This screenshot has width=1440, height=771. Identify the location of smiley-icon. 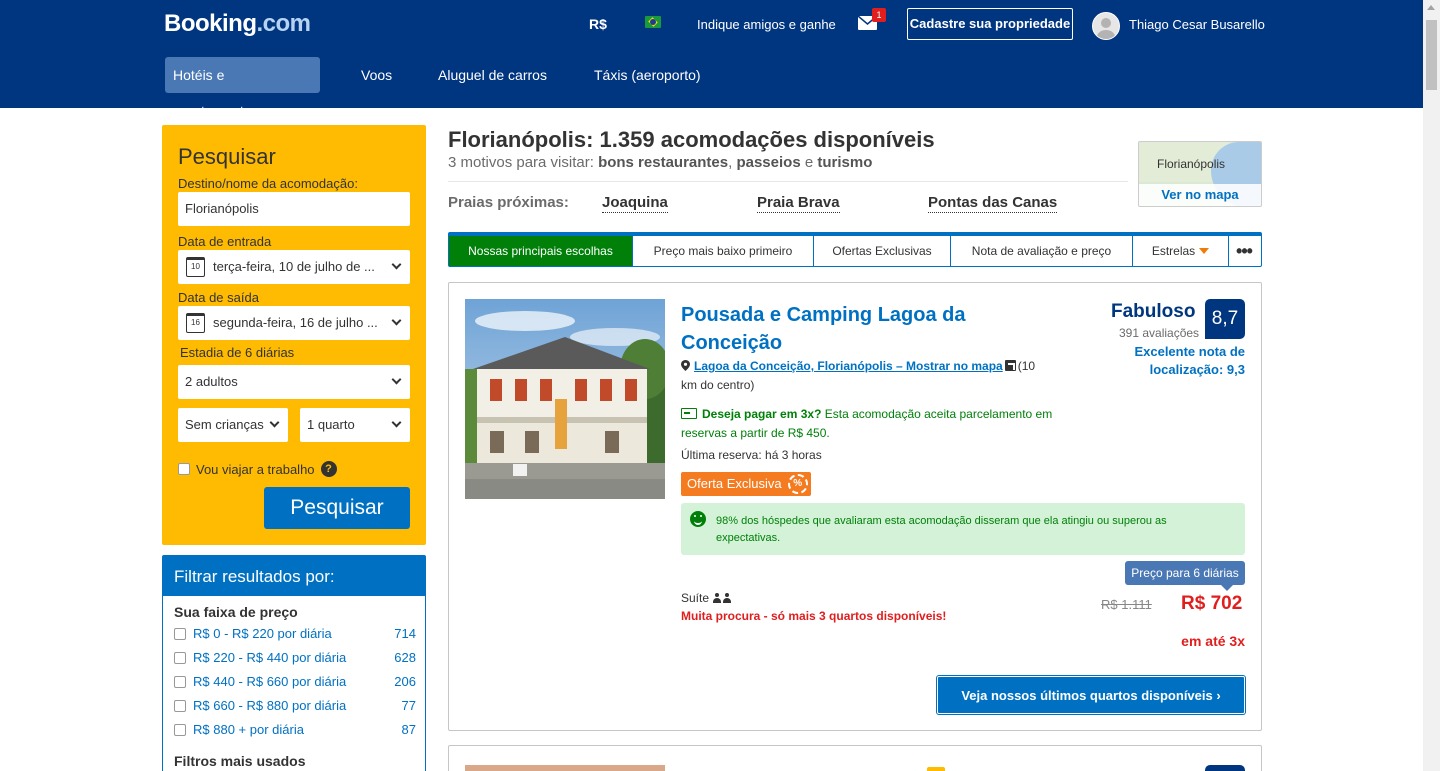
(698, 519).